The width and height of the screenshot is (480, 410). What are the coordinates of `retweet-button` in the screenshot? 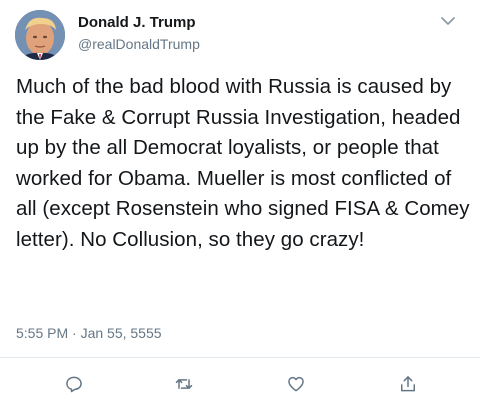 It's located at (184, 384).